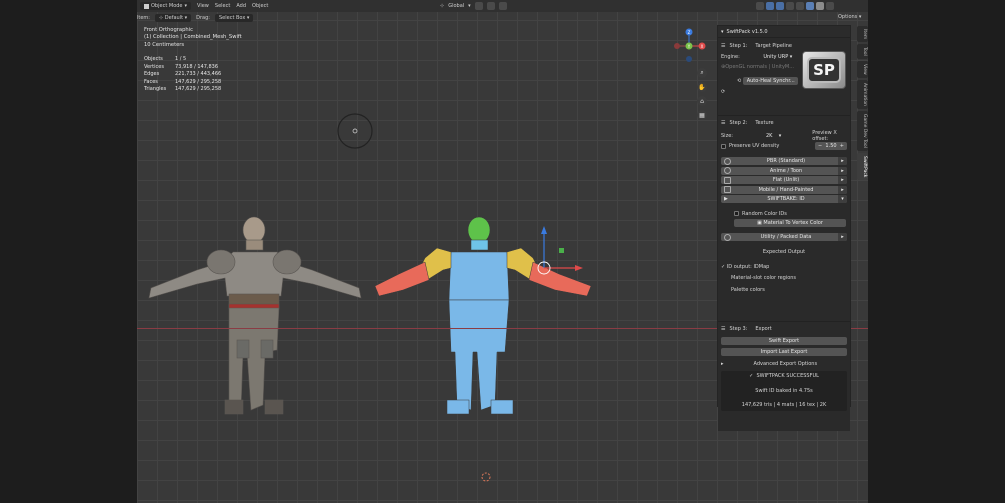 The image size is (1005, 503). Describe the element at coordinates (355, 131) in the screenshot. I see `3d-cursor-icon` at that location.